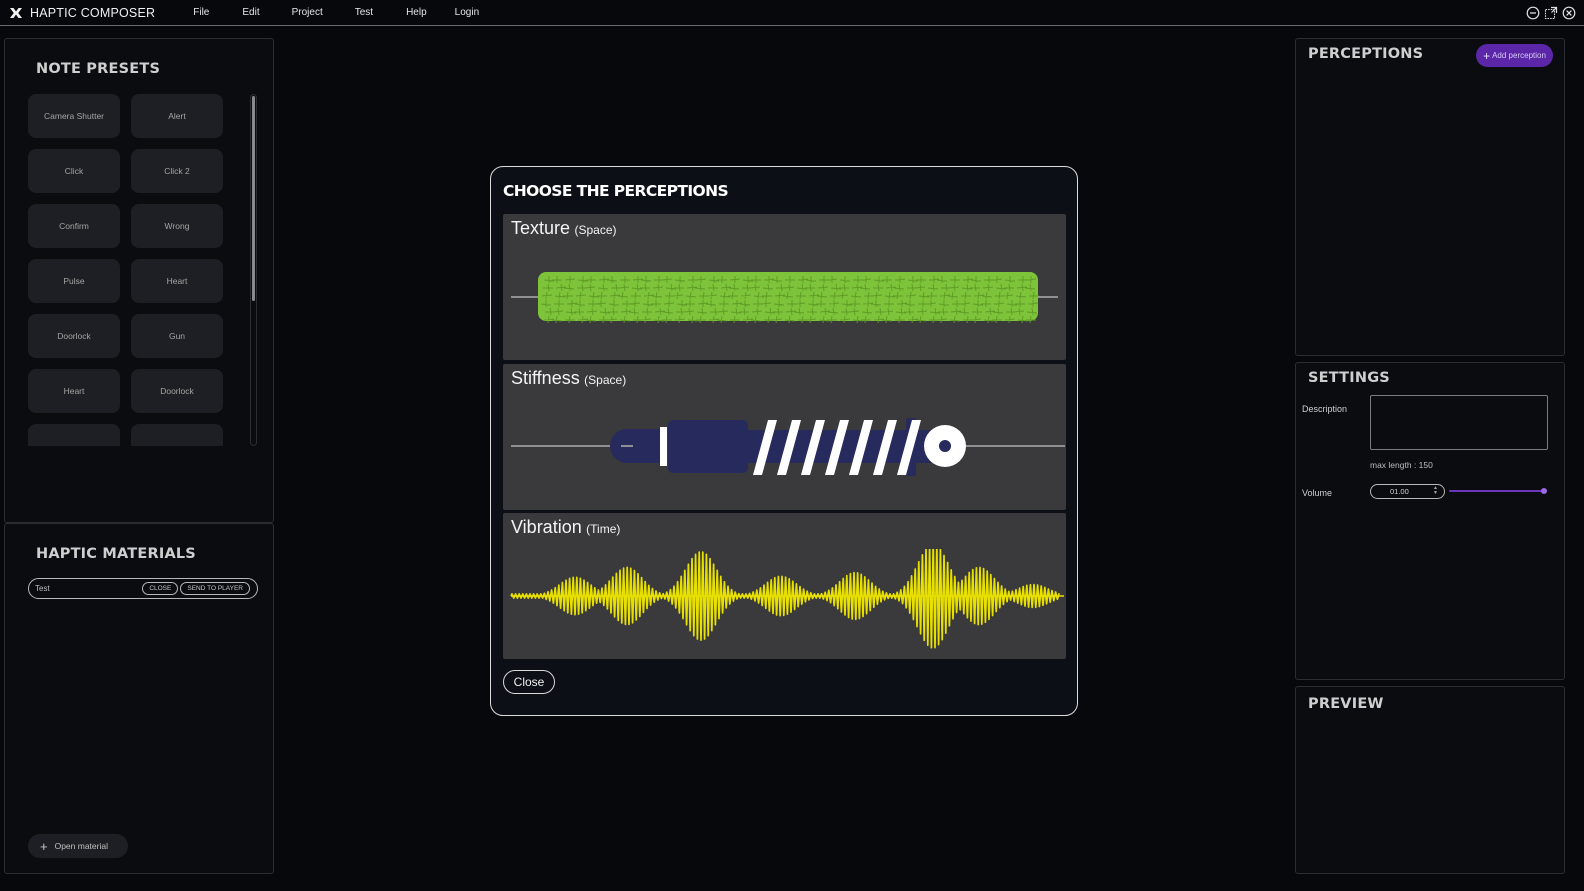 This screenshot has height=891, width=1584. I want to click on vibration-waveform-illustration, so click(787, 599).